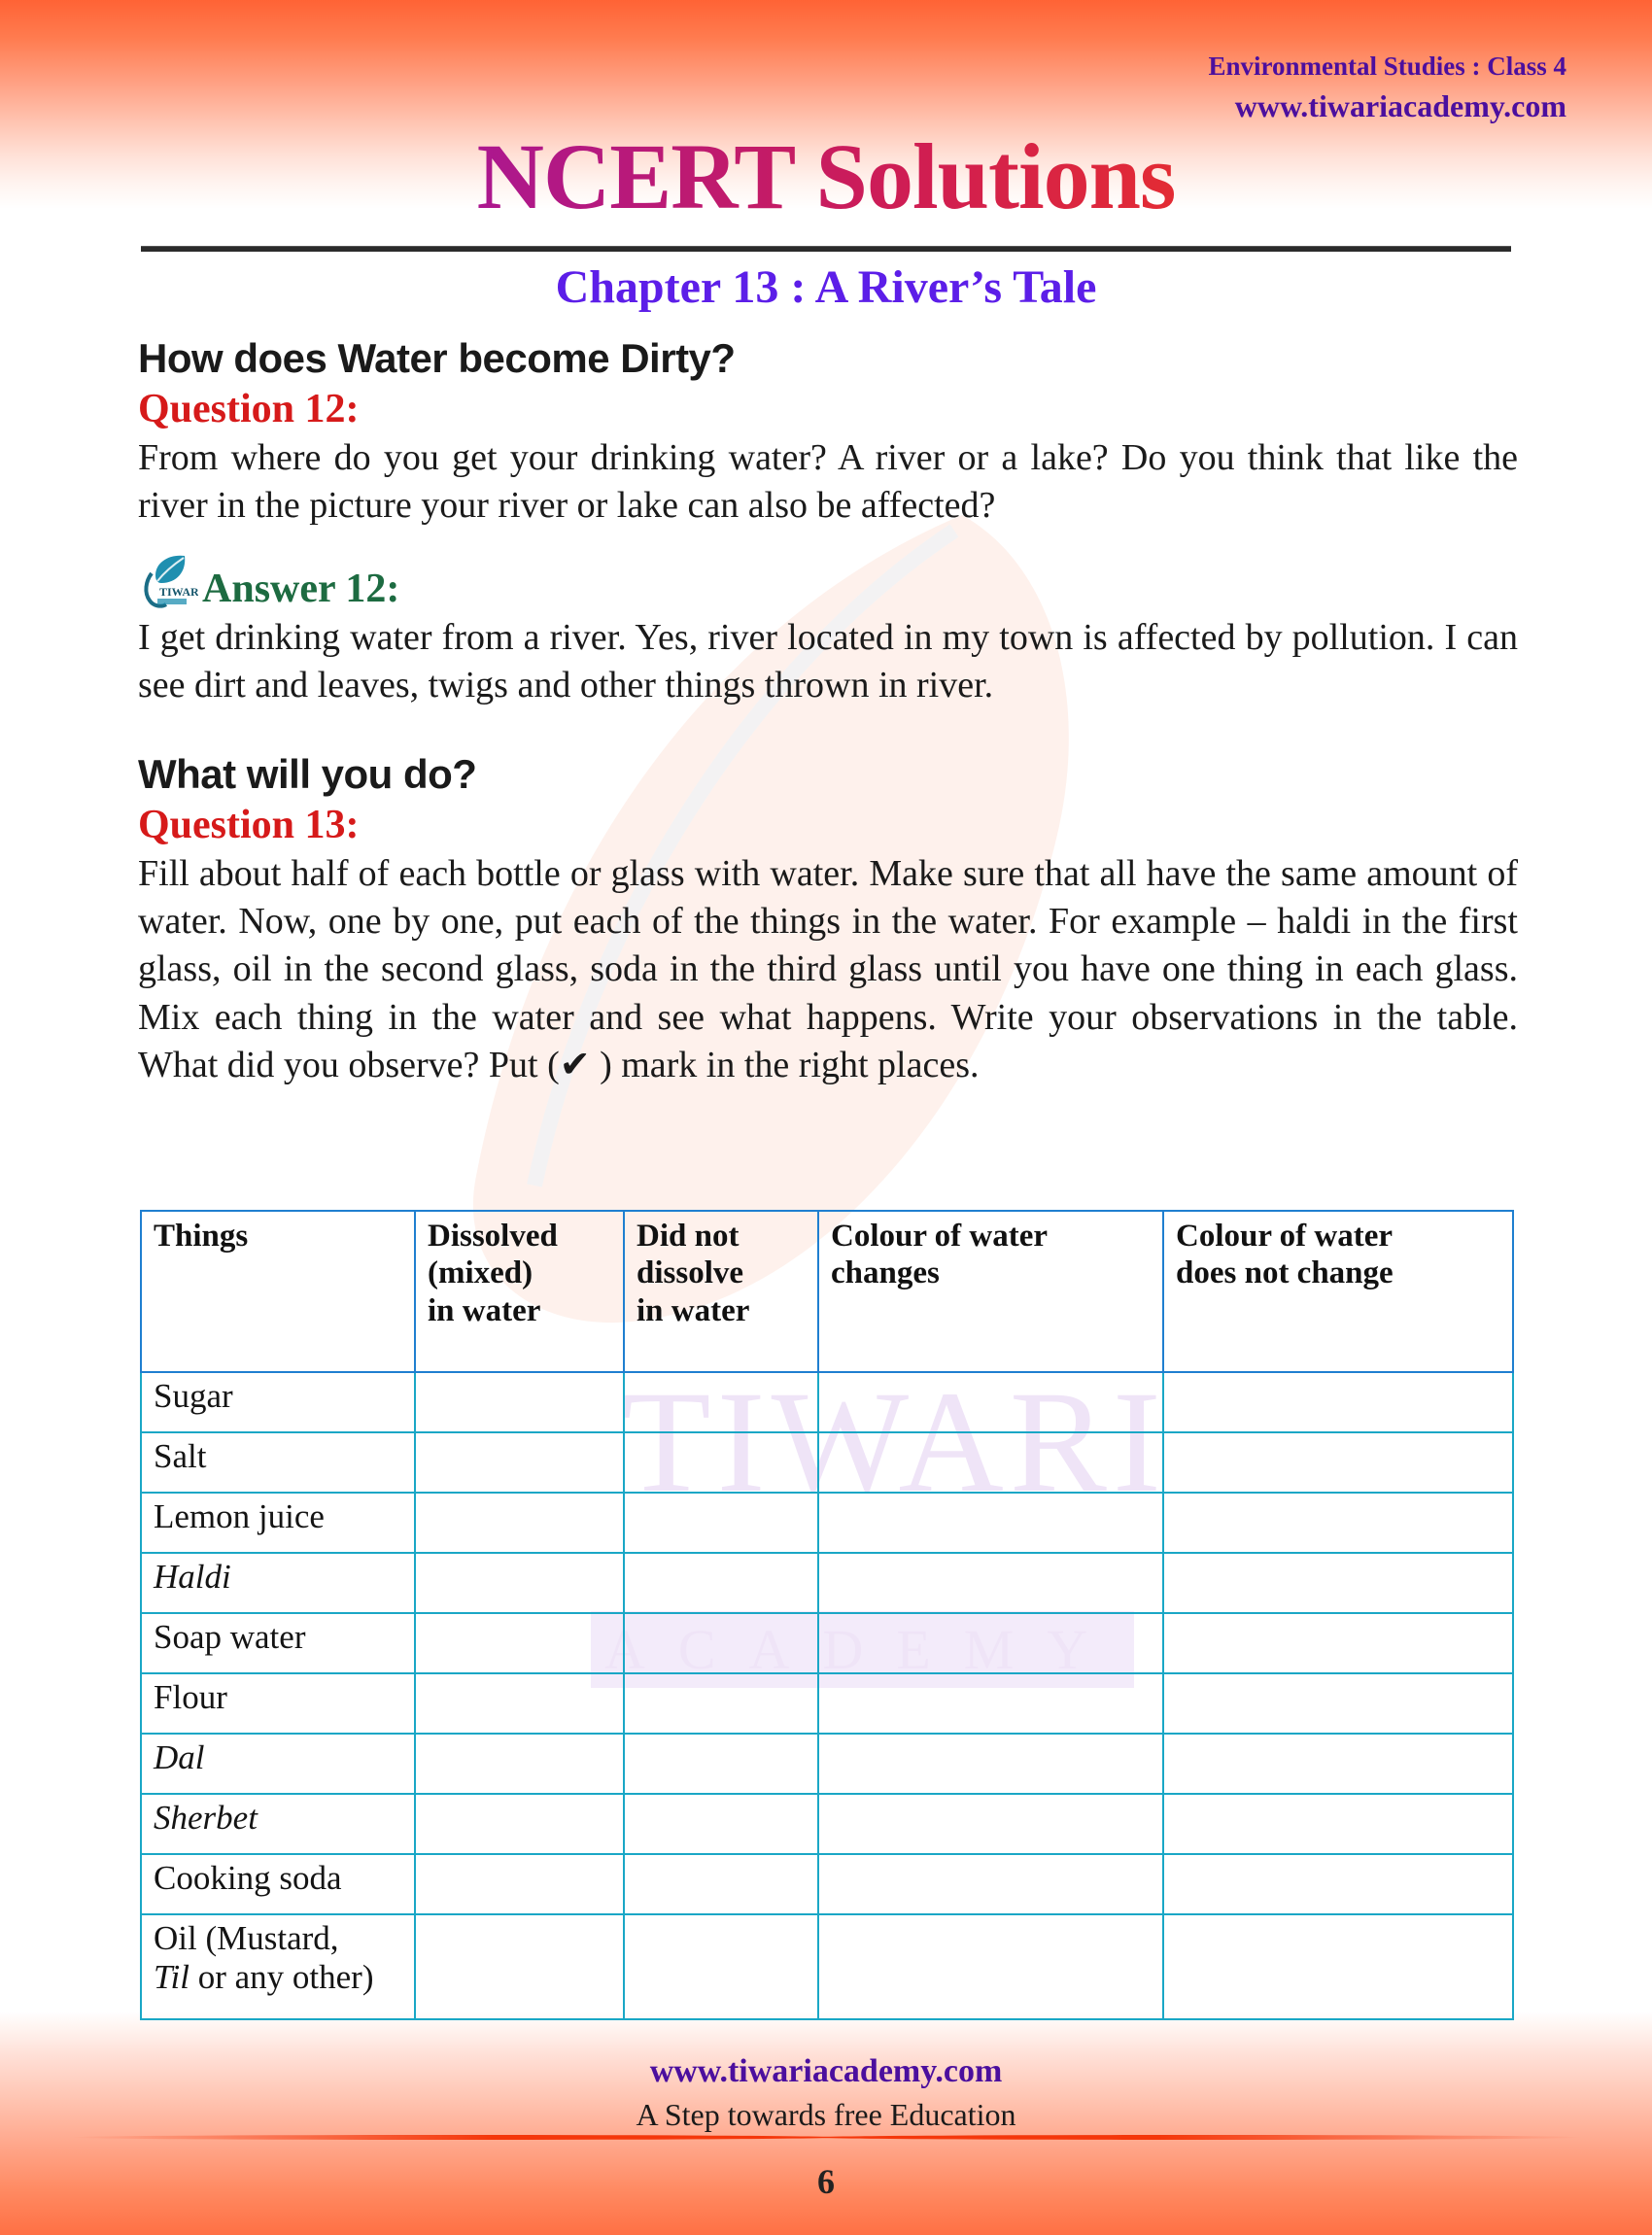 The height and width of the screenshot is (2235, 1652). Describe the element at coordinates (301, 588) in the screenshot. I see `answer-label-12: Answer 12:` at that location.